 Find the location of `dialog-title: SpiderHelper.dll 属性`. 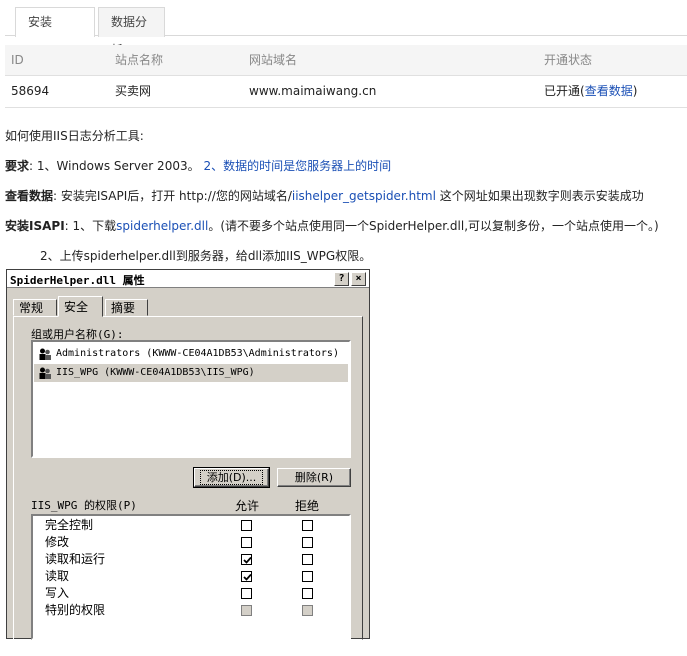

dialog-title: SpiderHelper.dll 属性 is located at coordinates (77, 280).